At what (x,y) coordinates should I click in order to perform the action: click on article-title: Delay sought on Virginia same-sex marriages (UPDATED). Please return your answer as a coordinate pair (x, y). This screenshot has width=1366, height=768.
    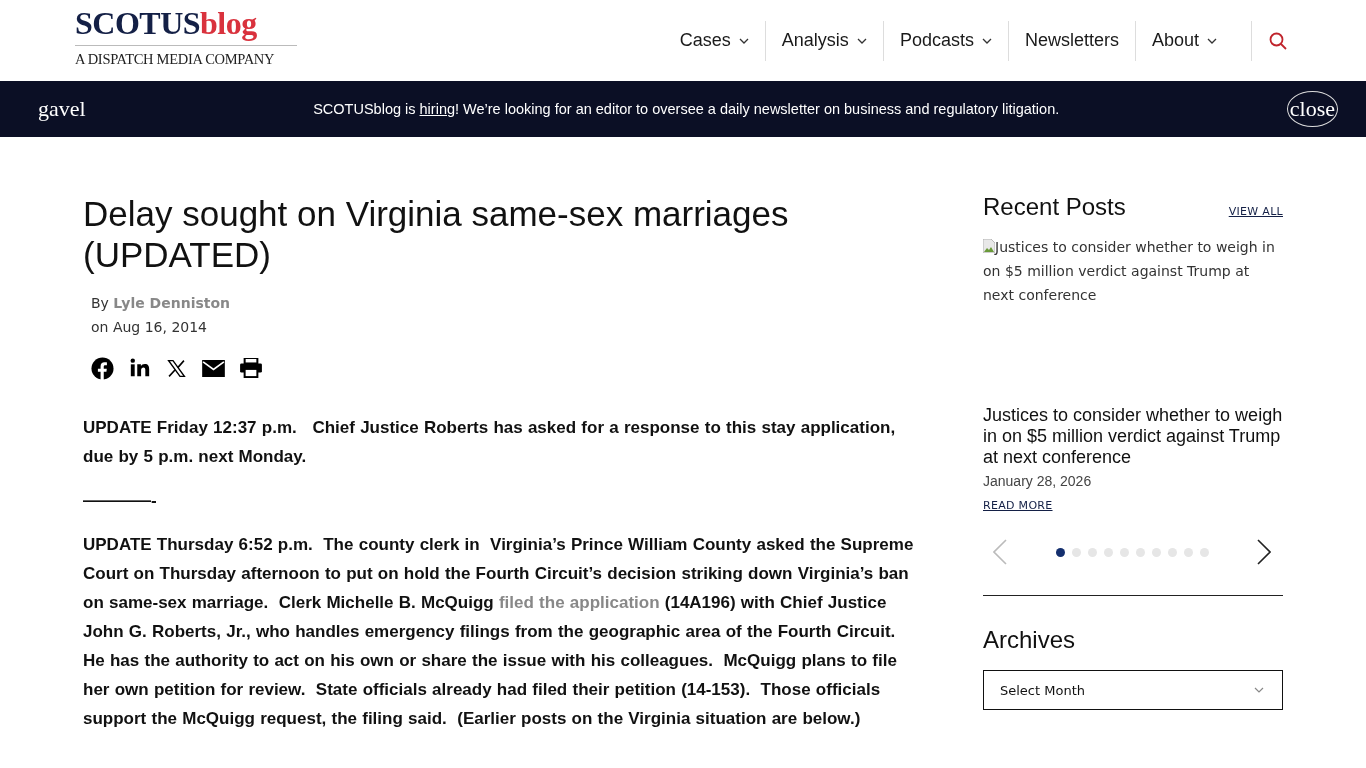
    Looking at the image, I should click on (436, 234).